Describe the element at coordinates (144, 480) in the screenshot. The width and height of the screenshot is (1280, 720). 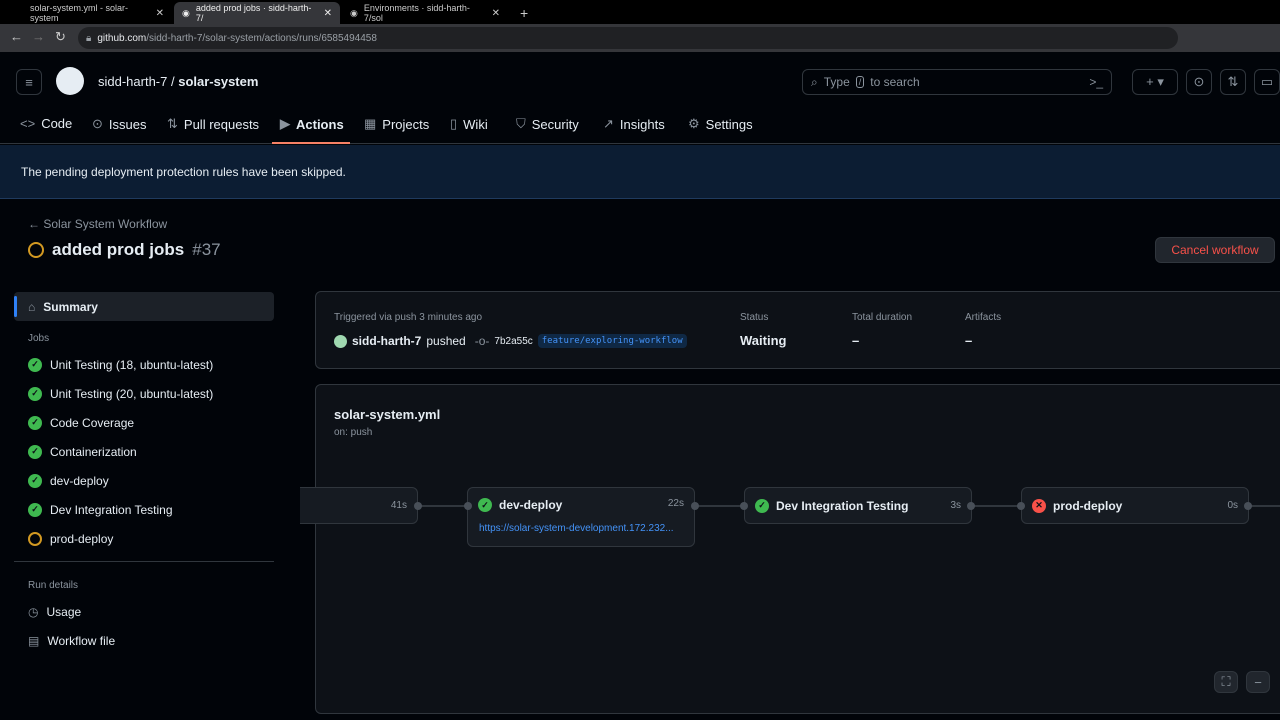
I see `sidebar-job-item: ✓ dev-deploy` at that location.